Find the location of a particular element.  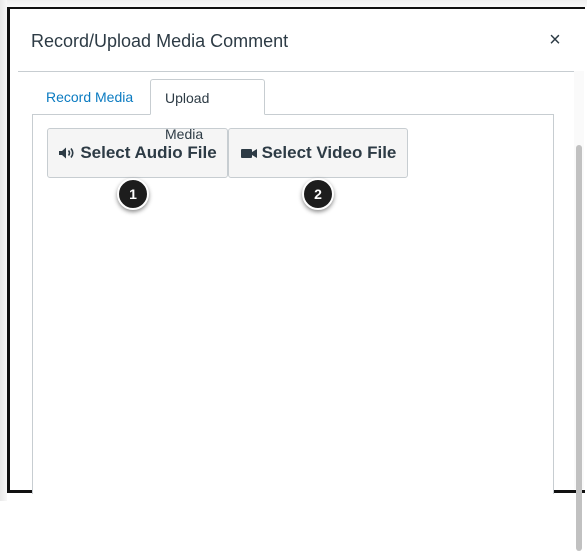

tab-upload-media: Upload Media is located at coordinates (207, 110).